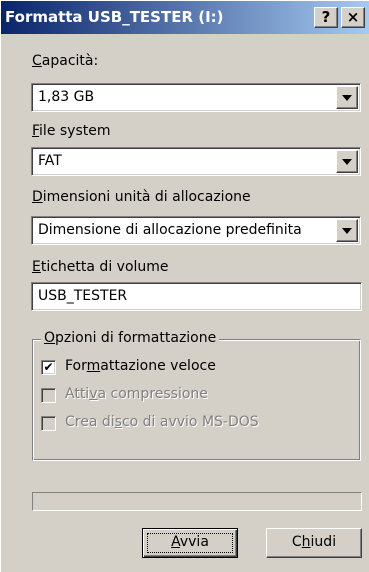 The width and height of the screenshot is (369, 572). Describe the element at coordinates (66, 97) in the screenshot. I see `capacity-value: 1,83 GB` at that location.